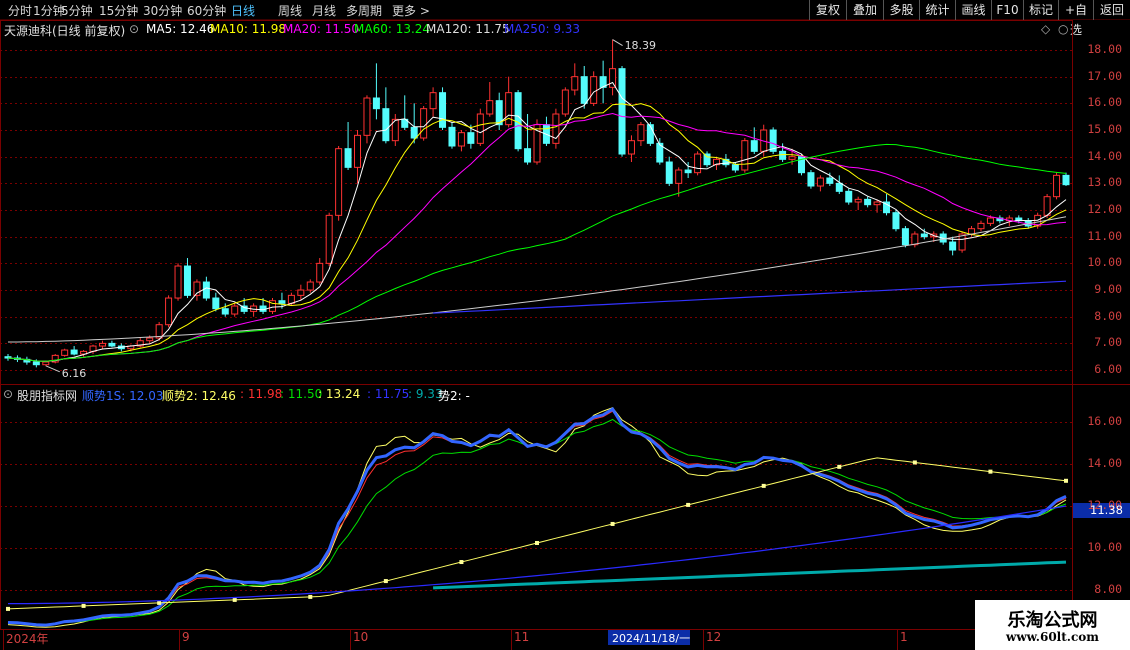 The width and height of the screenshot is (1130, 650). I want to click on low-annotation: 6.16, so click(74, 373).